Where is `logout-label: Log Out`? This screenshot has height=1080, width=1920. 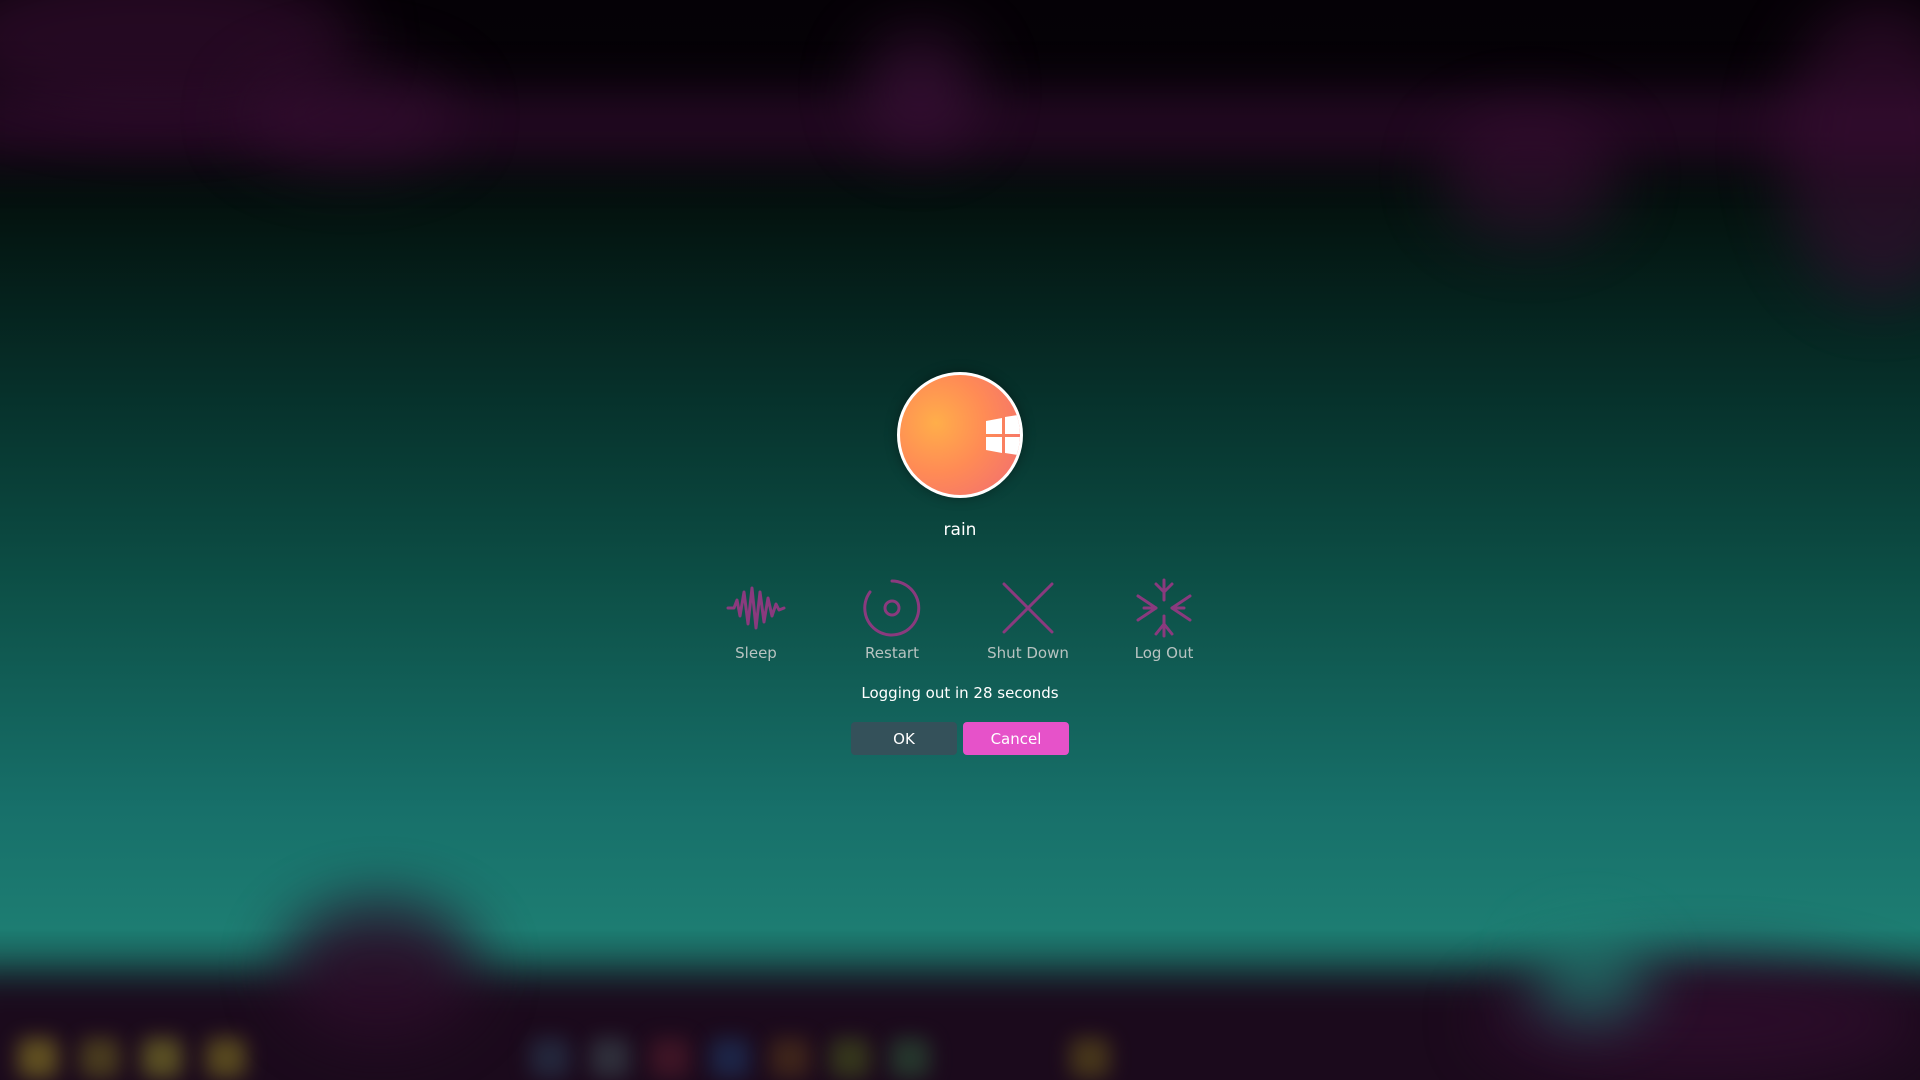 logout-label: Log Out is located at coordinates (1164, 653).